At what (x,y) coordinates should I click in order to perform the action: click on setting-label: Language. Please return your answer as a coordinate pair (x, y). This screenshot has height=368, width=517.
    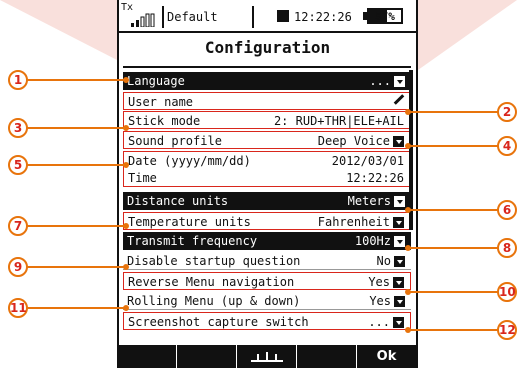
    Looking at the image, I should click on (156, 81).